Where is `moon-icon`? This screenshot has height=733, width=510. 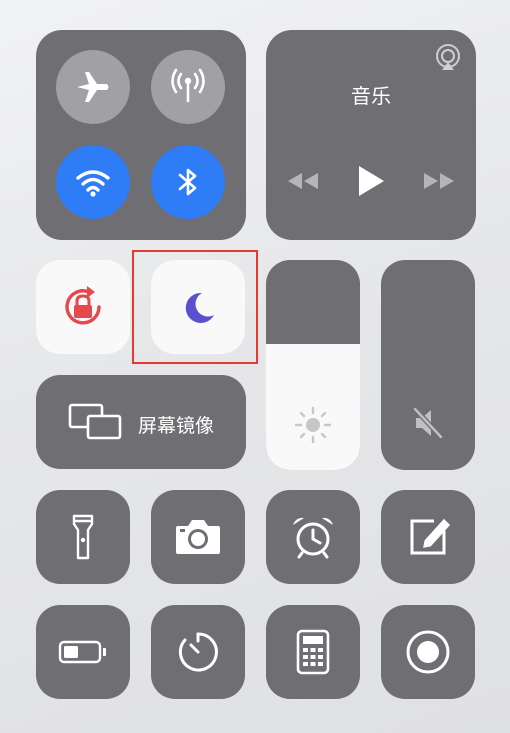 moon-icon is located at coordinates (199, 307).